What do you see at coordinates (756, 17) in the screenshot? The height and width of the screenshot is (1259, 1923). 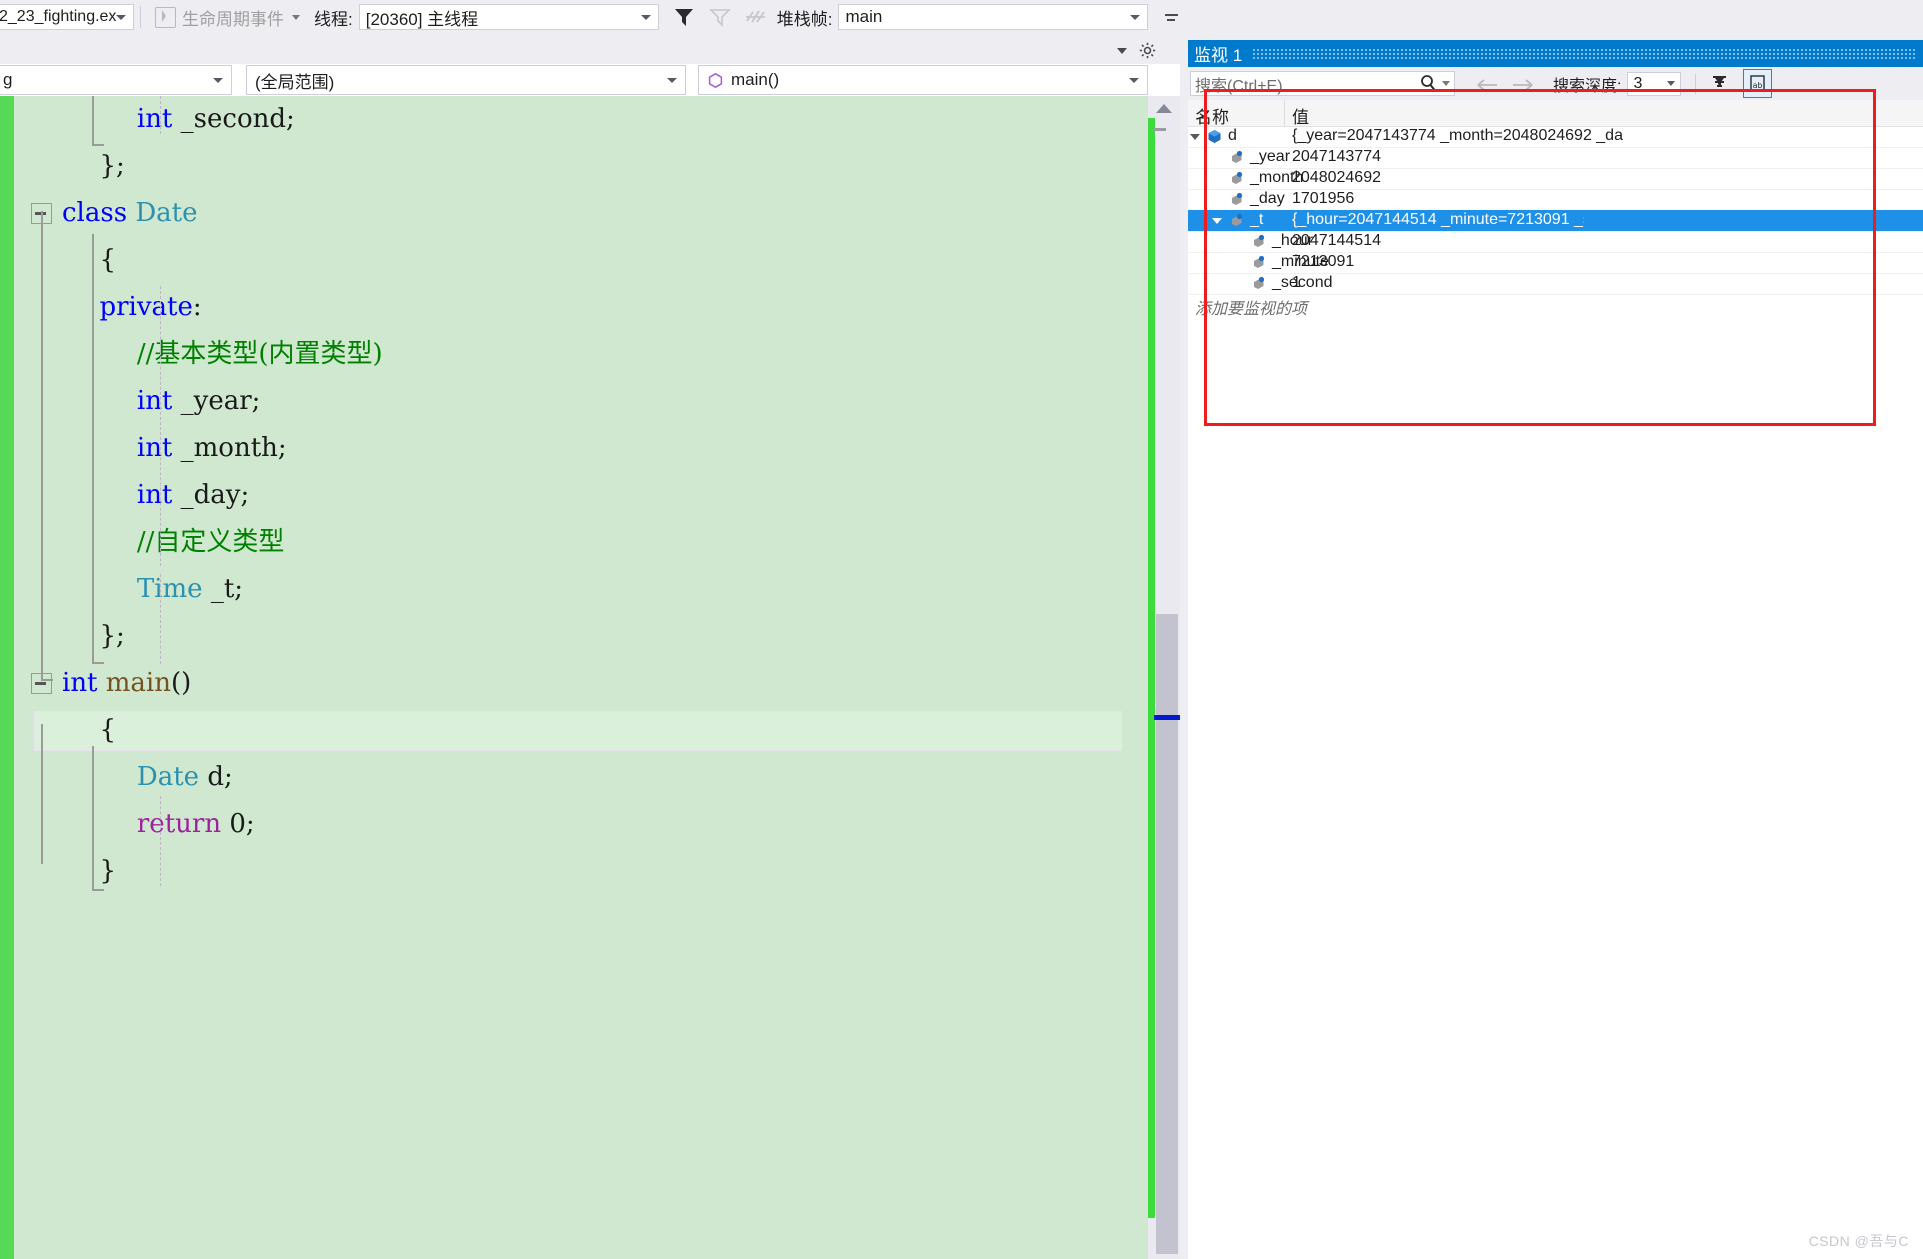 I see `scribble-icon` at bounding box center [756, 17].